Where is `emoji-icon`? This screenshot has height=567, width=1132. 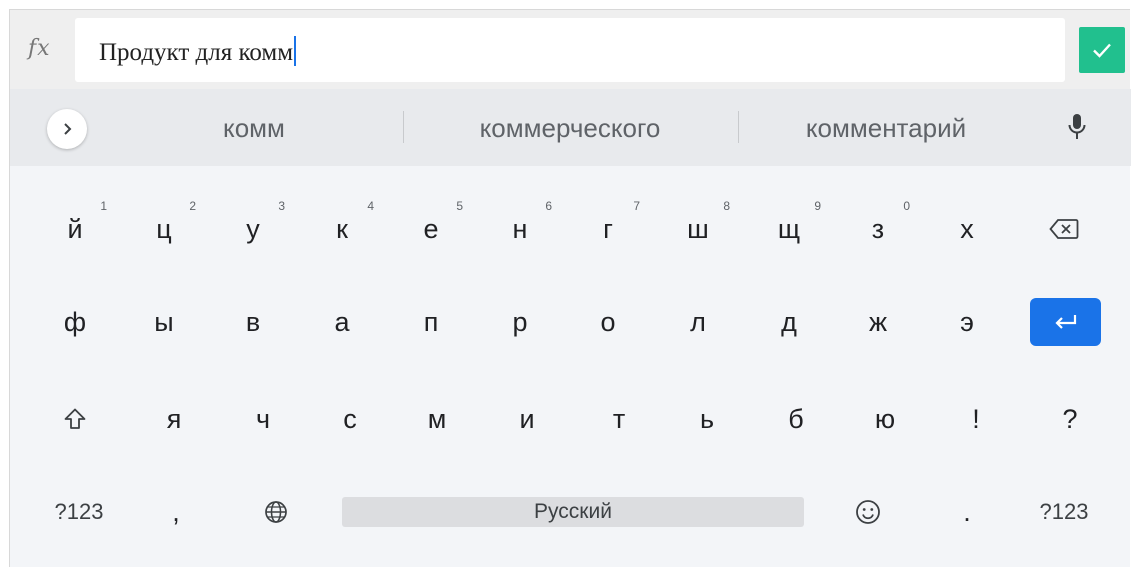
emoji-icon is located at coordinates (868, 512).